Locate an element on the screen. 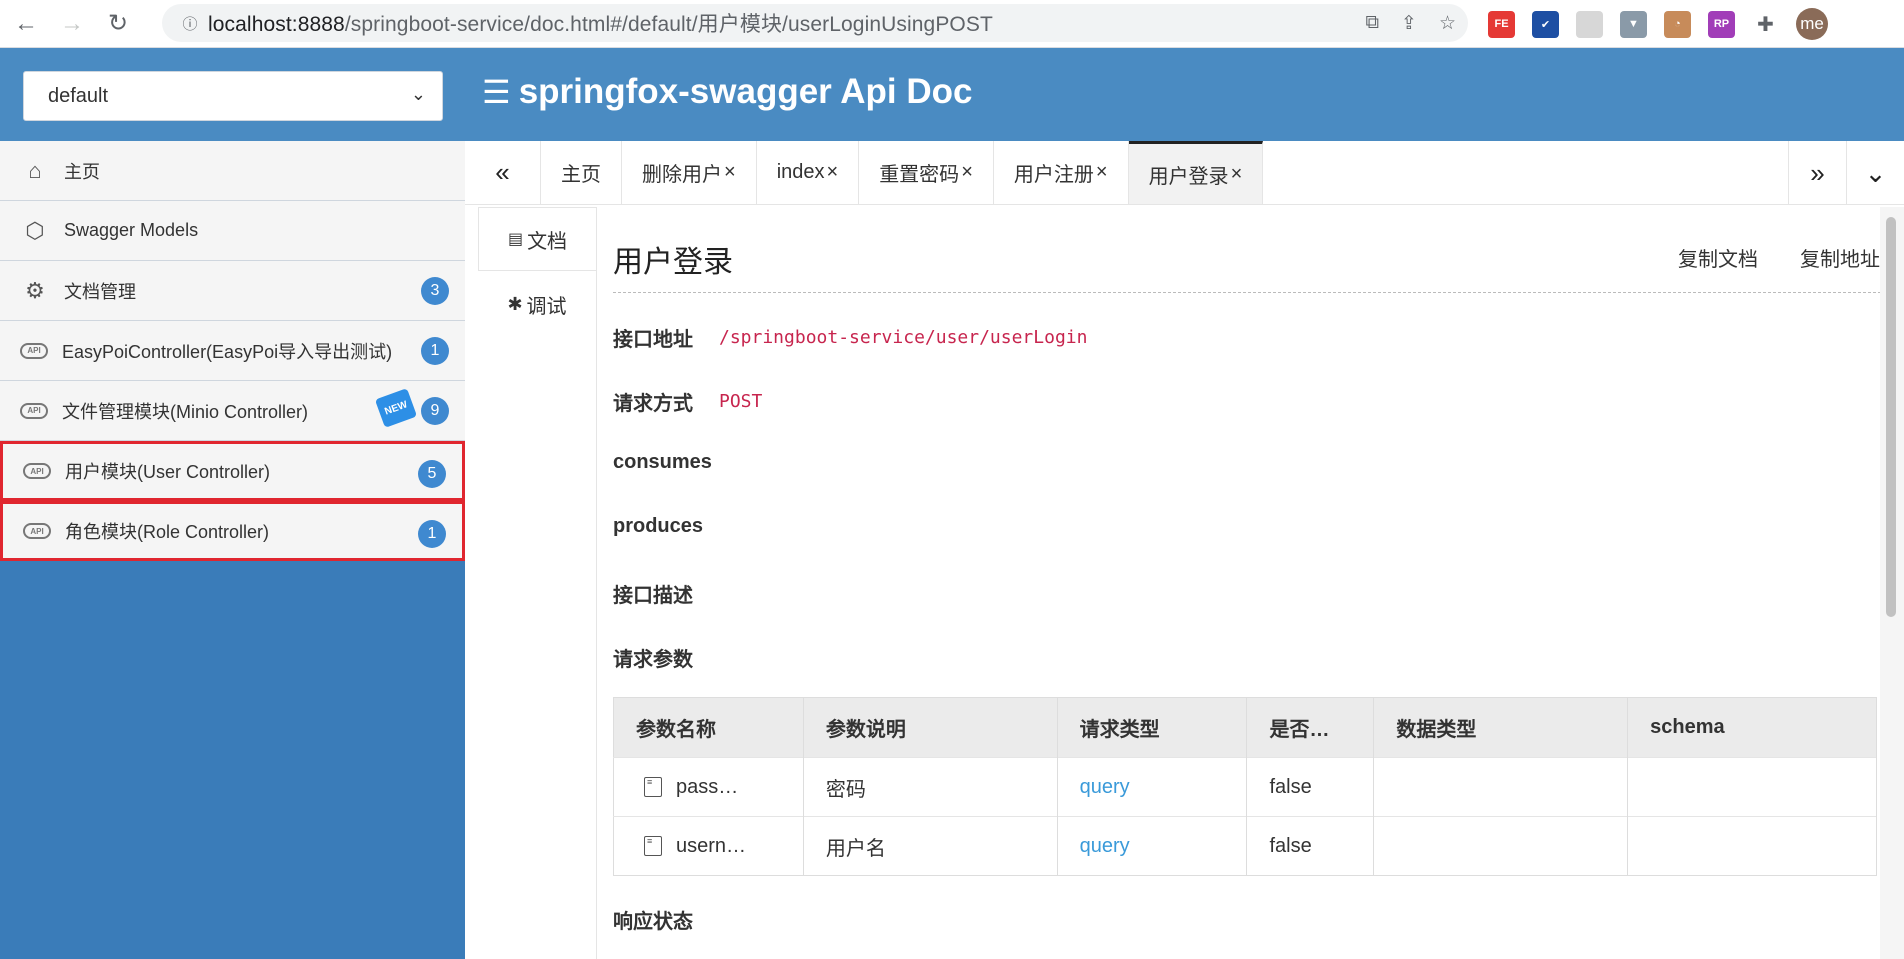 The height and width of the screenshot is (959, 1904). sidebar-item-label: 文档管理 is located at coordinates (100, 291).